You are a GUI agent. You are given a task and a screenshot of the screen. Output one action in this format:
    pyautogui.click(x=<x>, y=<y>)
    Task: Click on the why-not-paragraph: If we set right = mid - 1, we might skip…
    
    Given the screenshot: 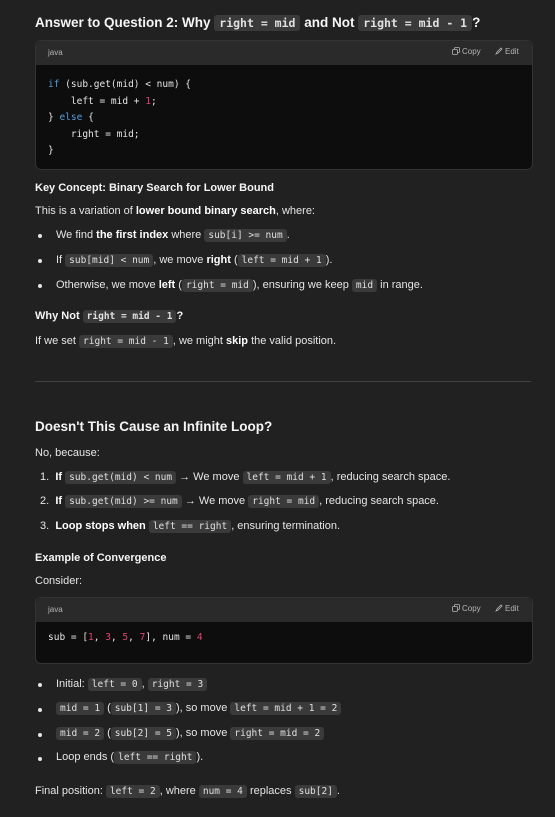 What is the action you would take?
    pyautogui.click(x=186, y=341)
    